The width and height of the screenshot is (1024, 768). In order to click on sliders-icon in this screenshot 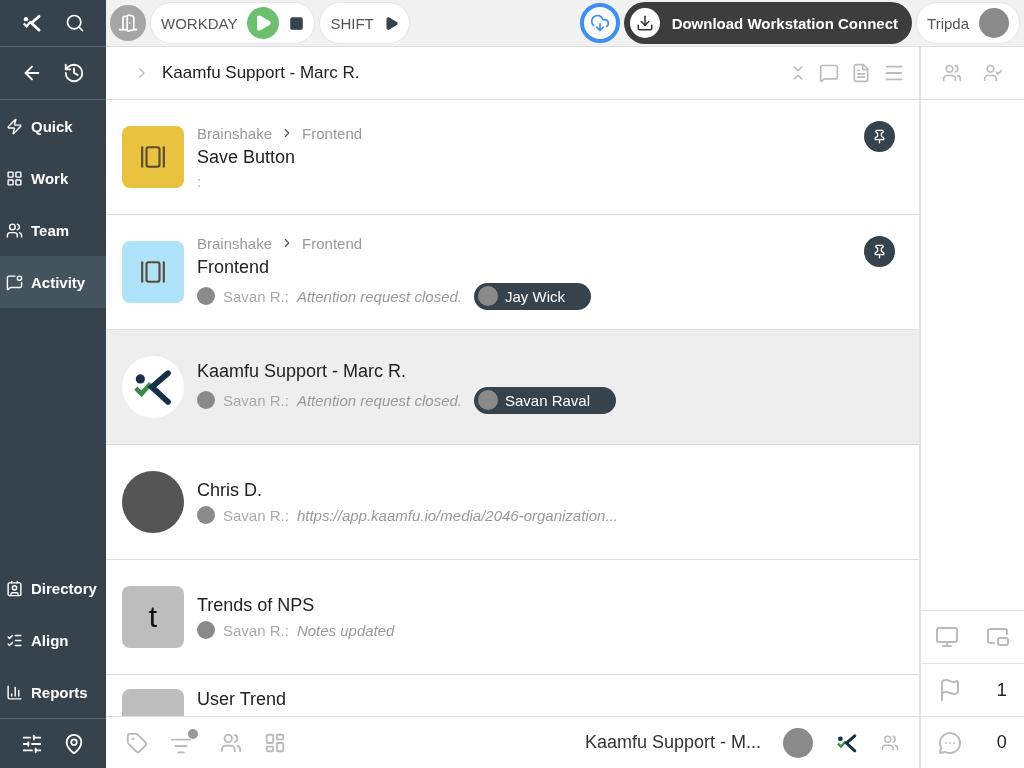, I will do `click(31, 743)`.